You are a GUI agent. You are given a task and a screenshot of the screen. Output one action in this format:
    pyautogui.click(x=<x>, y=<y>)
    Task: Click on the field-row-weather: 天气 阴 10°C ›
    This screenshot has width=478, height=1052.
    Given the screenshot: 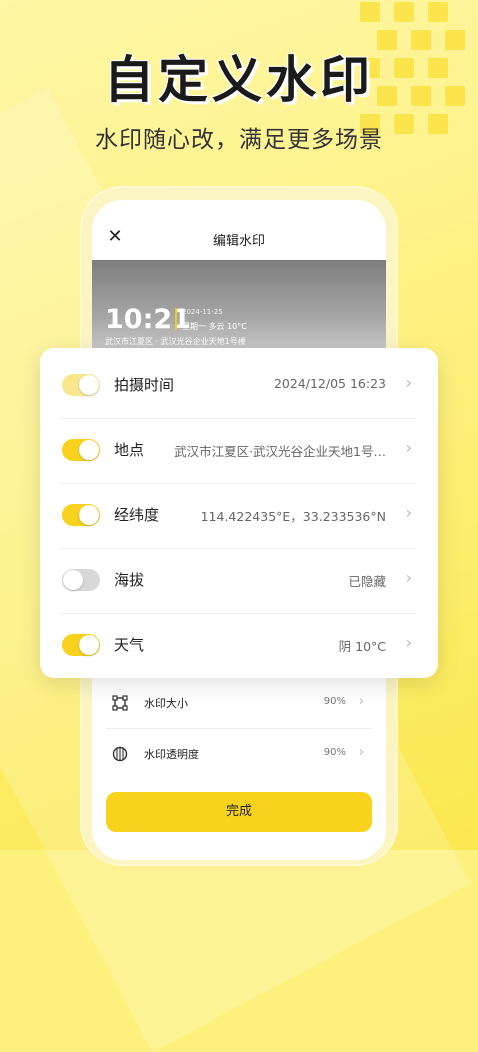 What is the action you would take?
    pyautogui.click(x=238, y=646)
    